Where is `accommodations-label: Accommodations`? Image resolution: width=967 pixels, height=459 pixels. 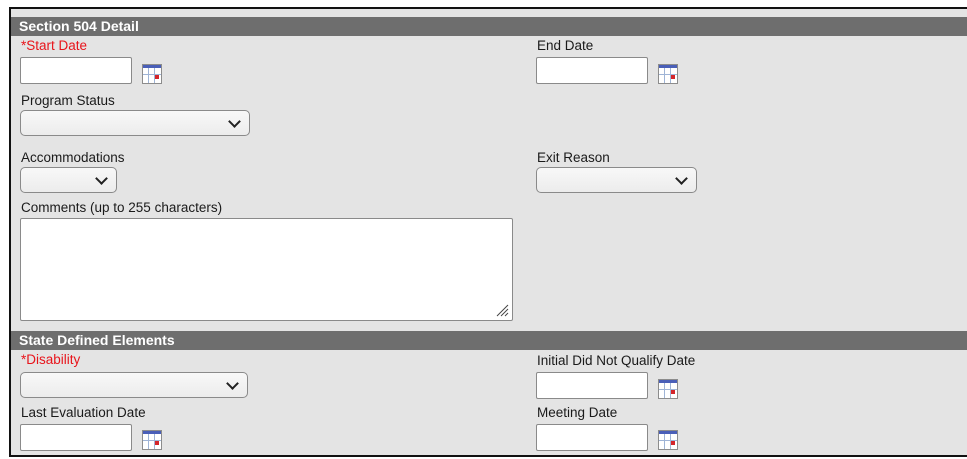
accommodations-label: Accommodations is located at coordinates (73, 157).